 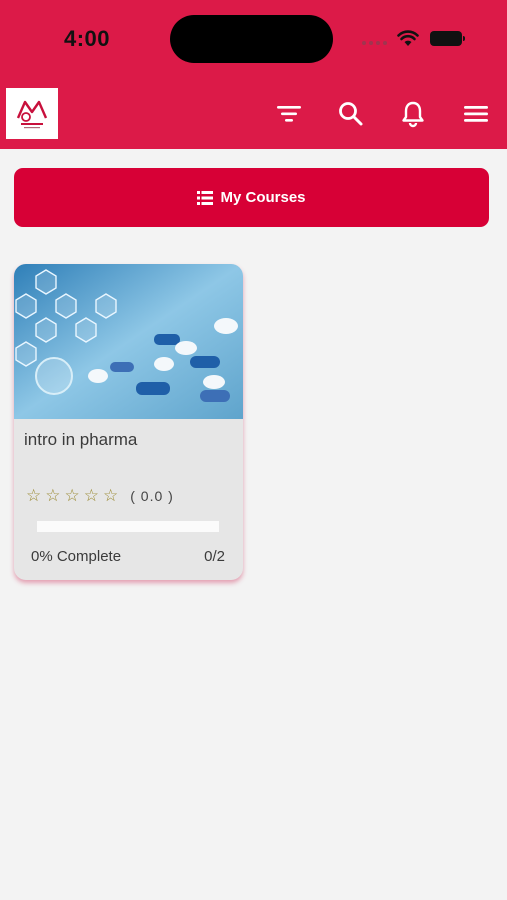 I want to click on app-logo, so click(x=32, y=113).